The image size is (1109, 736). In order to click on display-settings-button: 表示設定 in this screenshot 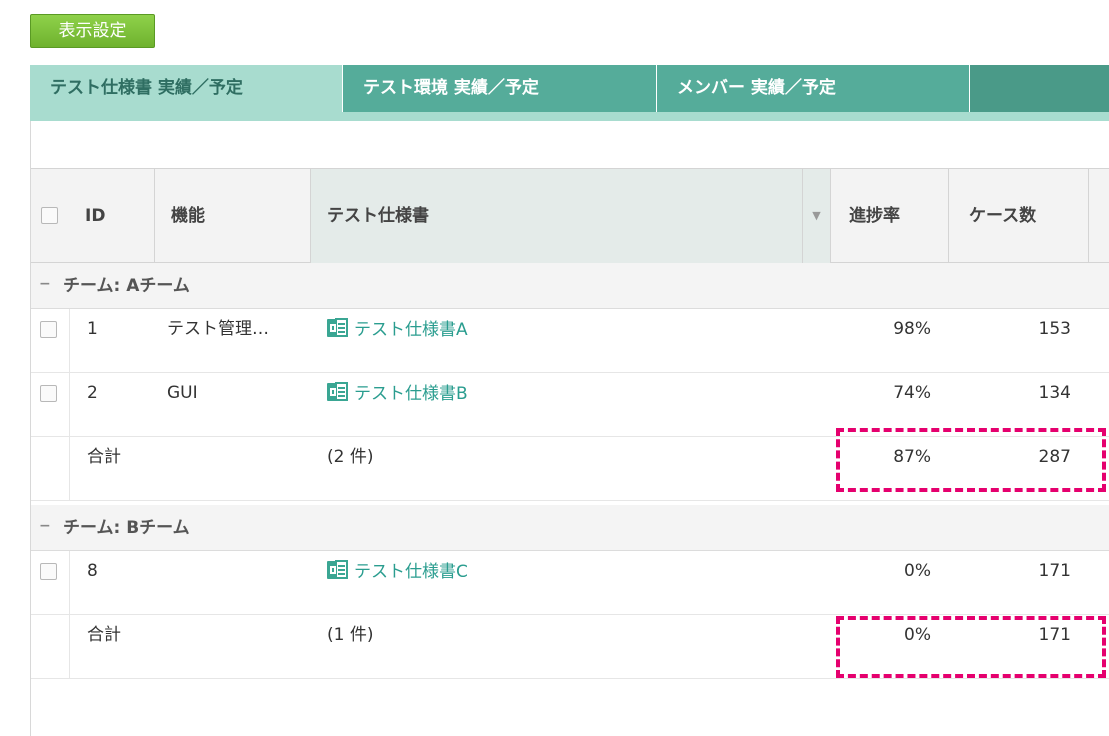, I will do `click(92, 31)`.